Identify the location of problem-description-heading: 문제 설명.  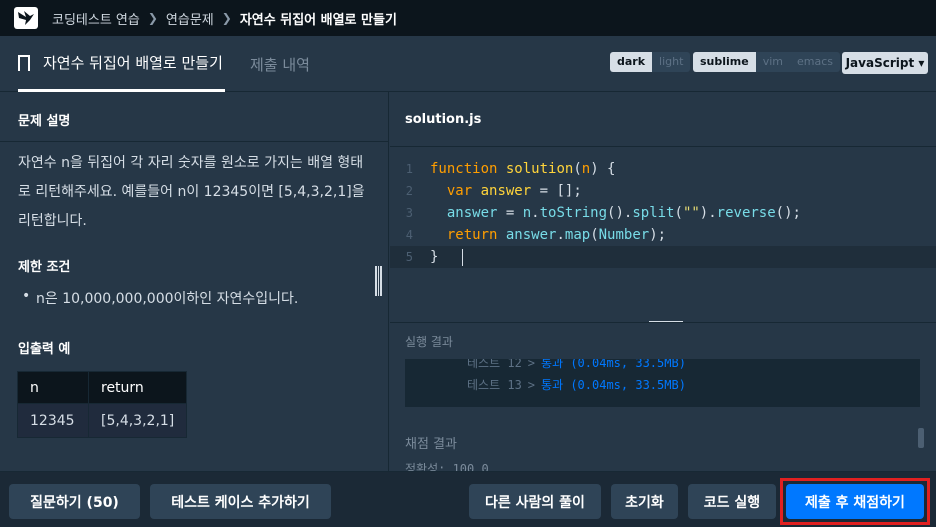
(44, 121).